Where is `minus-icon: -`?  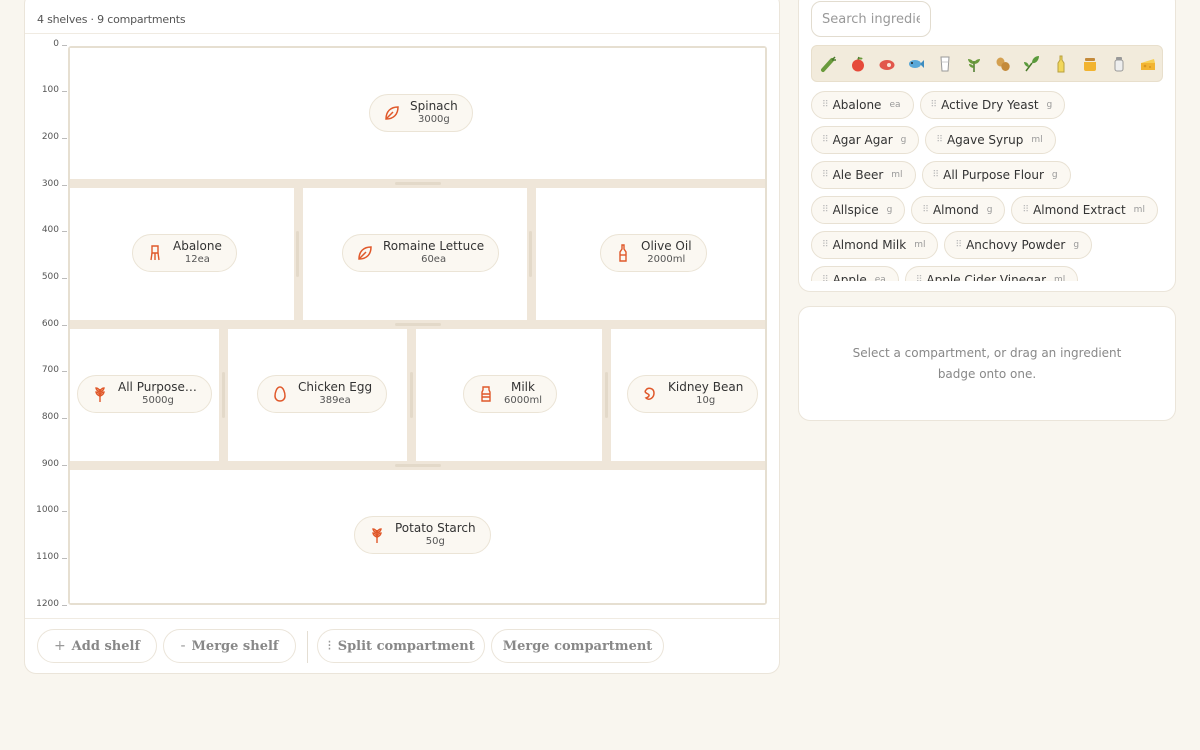 minus-icon: - is located at coordinates (183, 646).